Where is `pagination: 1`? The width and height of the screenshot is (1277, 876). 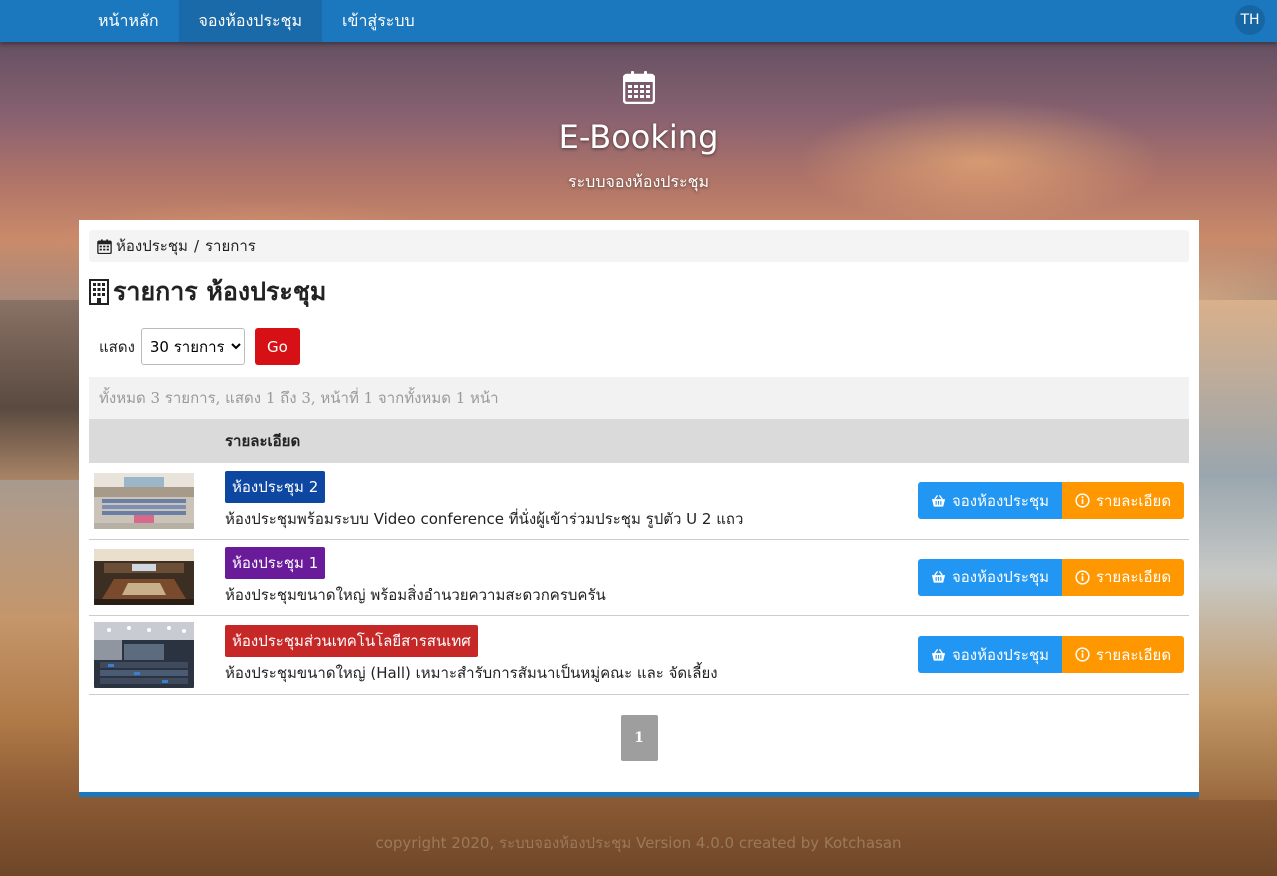 pagination: 1 is located at coordinates (639, 737).